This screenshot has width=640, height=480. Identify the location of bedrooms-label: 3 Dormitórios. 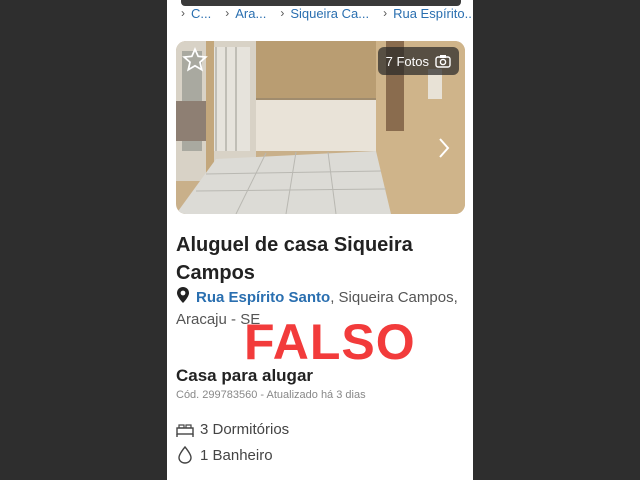
(245, 429).